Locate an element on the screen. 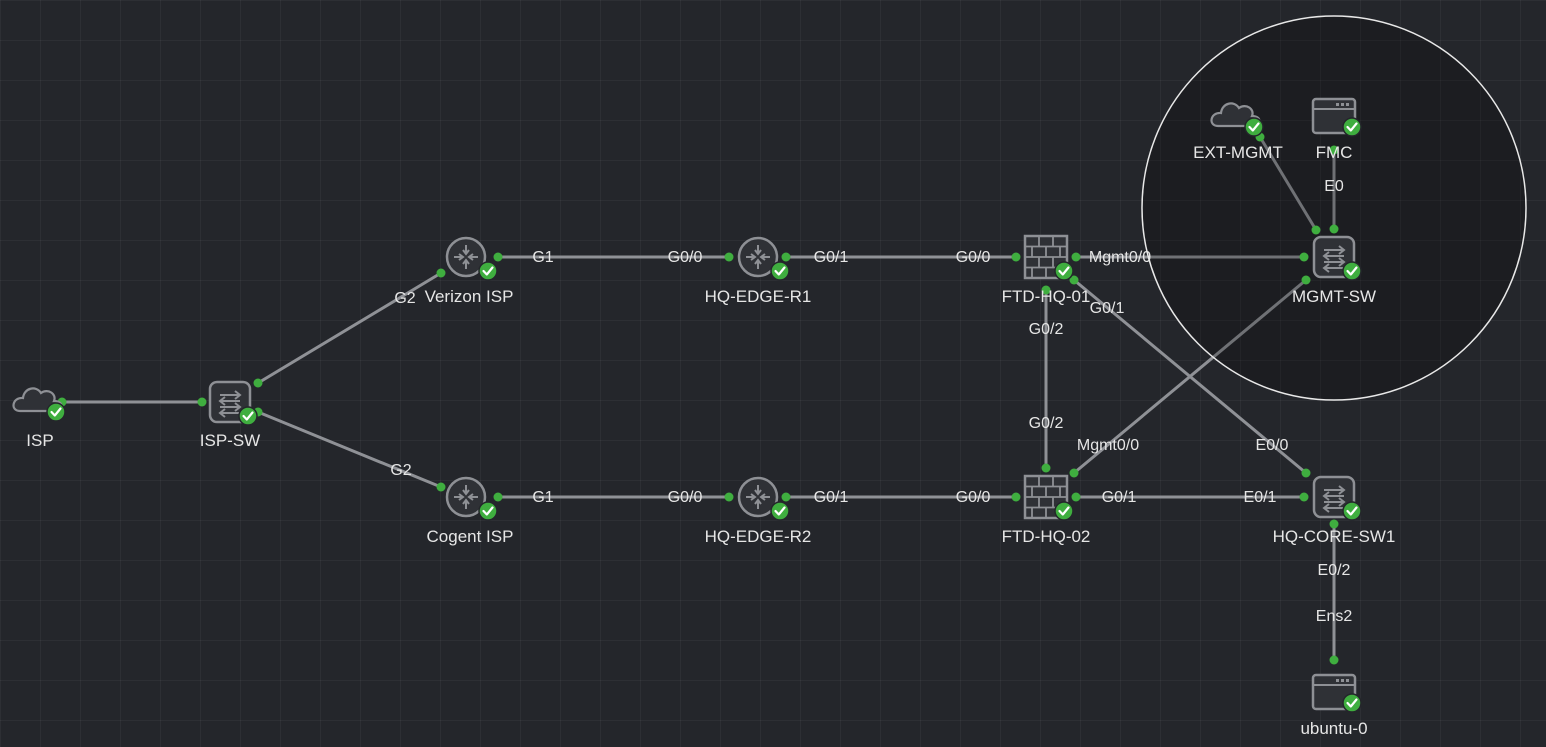 The height and width of the screenshot is (747, 1546). node-ftd-hq-01: FTD-HQ-01 is located at coordinates (1046, 270).